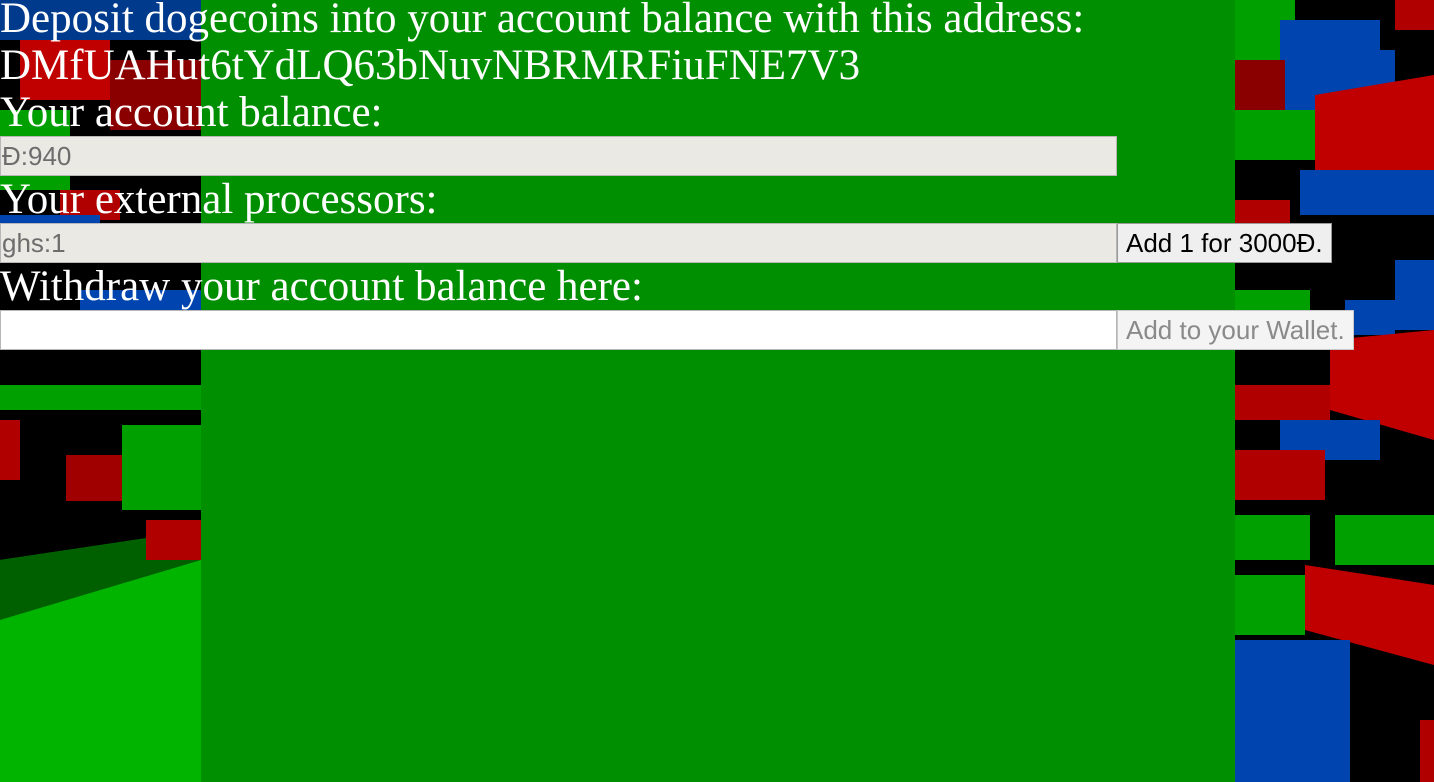 The height and width of the screenshot is (782, 1434). I want to click on withdraw-row: Add to your Wallet., so click(717, 330).